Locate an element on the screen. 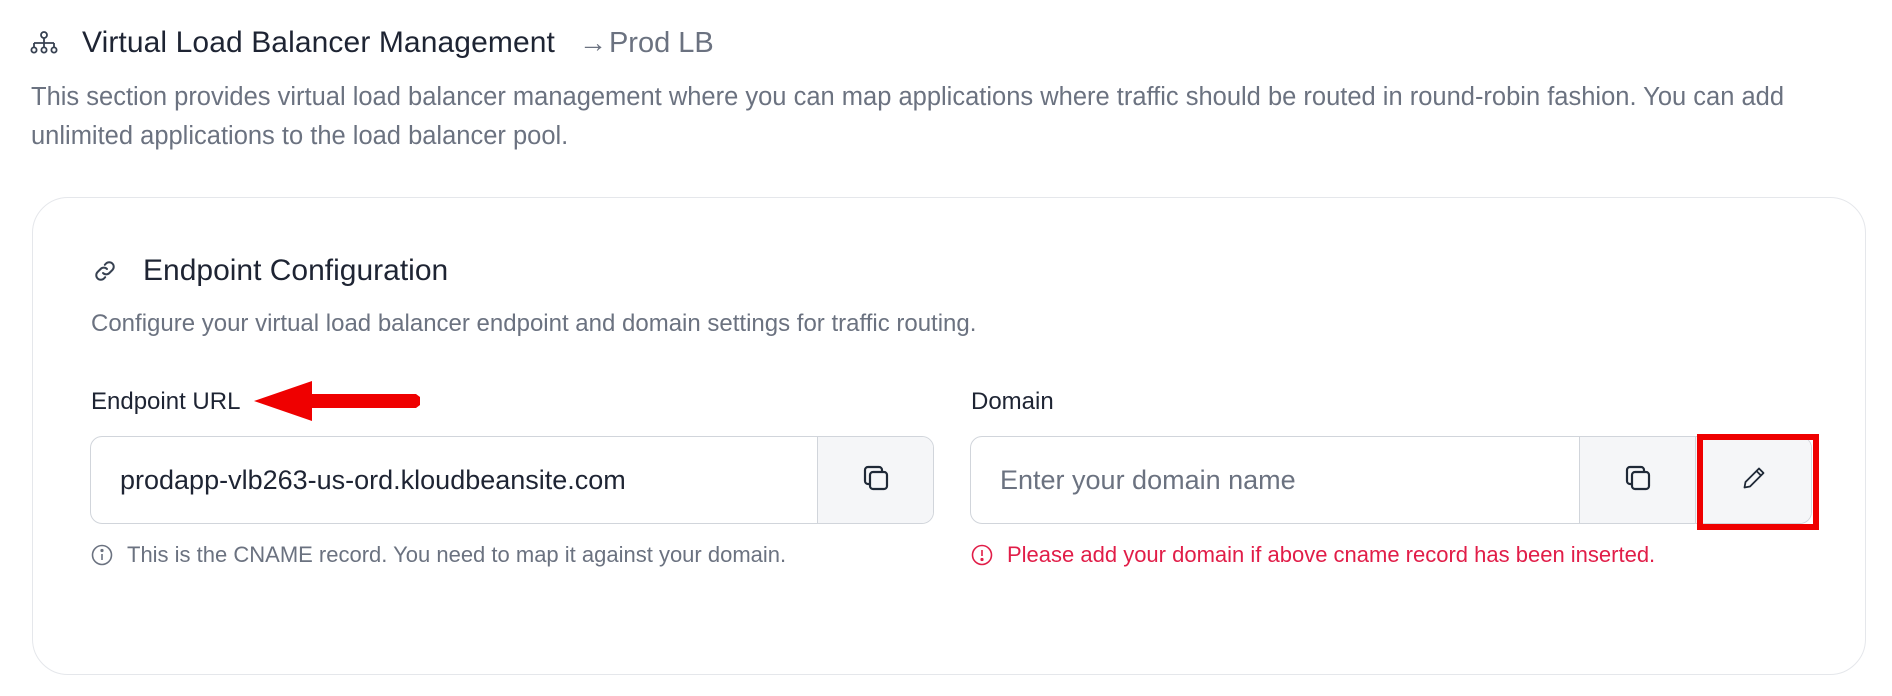 The width and height of the screenshot is (1892, 696). card-title: Endpoint Configuration is located at coordinates (296, 270).